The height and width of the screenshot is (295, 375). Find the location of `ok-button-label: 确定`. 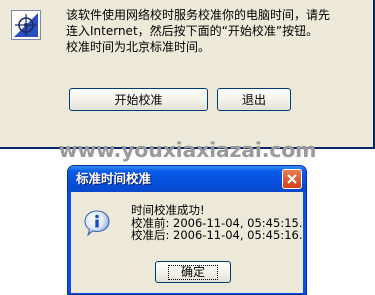

ok-button-label: 确定 is located at coordinates (192, 272).